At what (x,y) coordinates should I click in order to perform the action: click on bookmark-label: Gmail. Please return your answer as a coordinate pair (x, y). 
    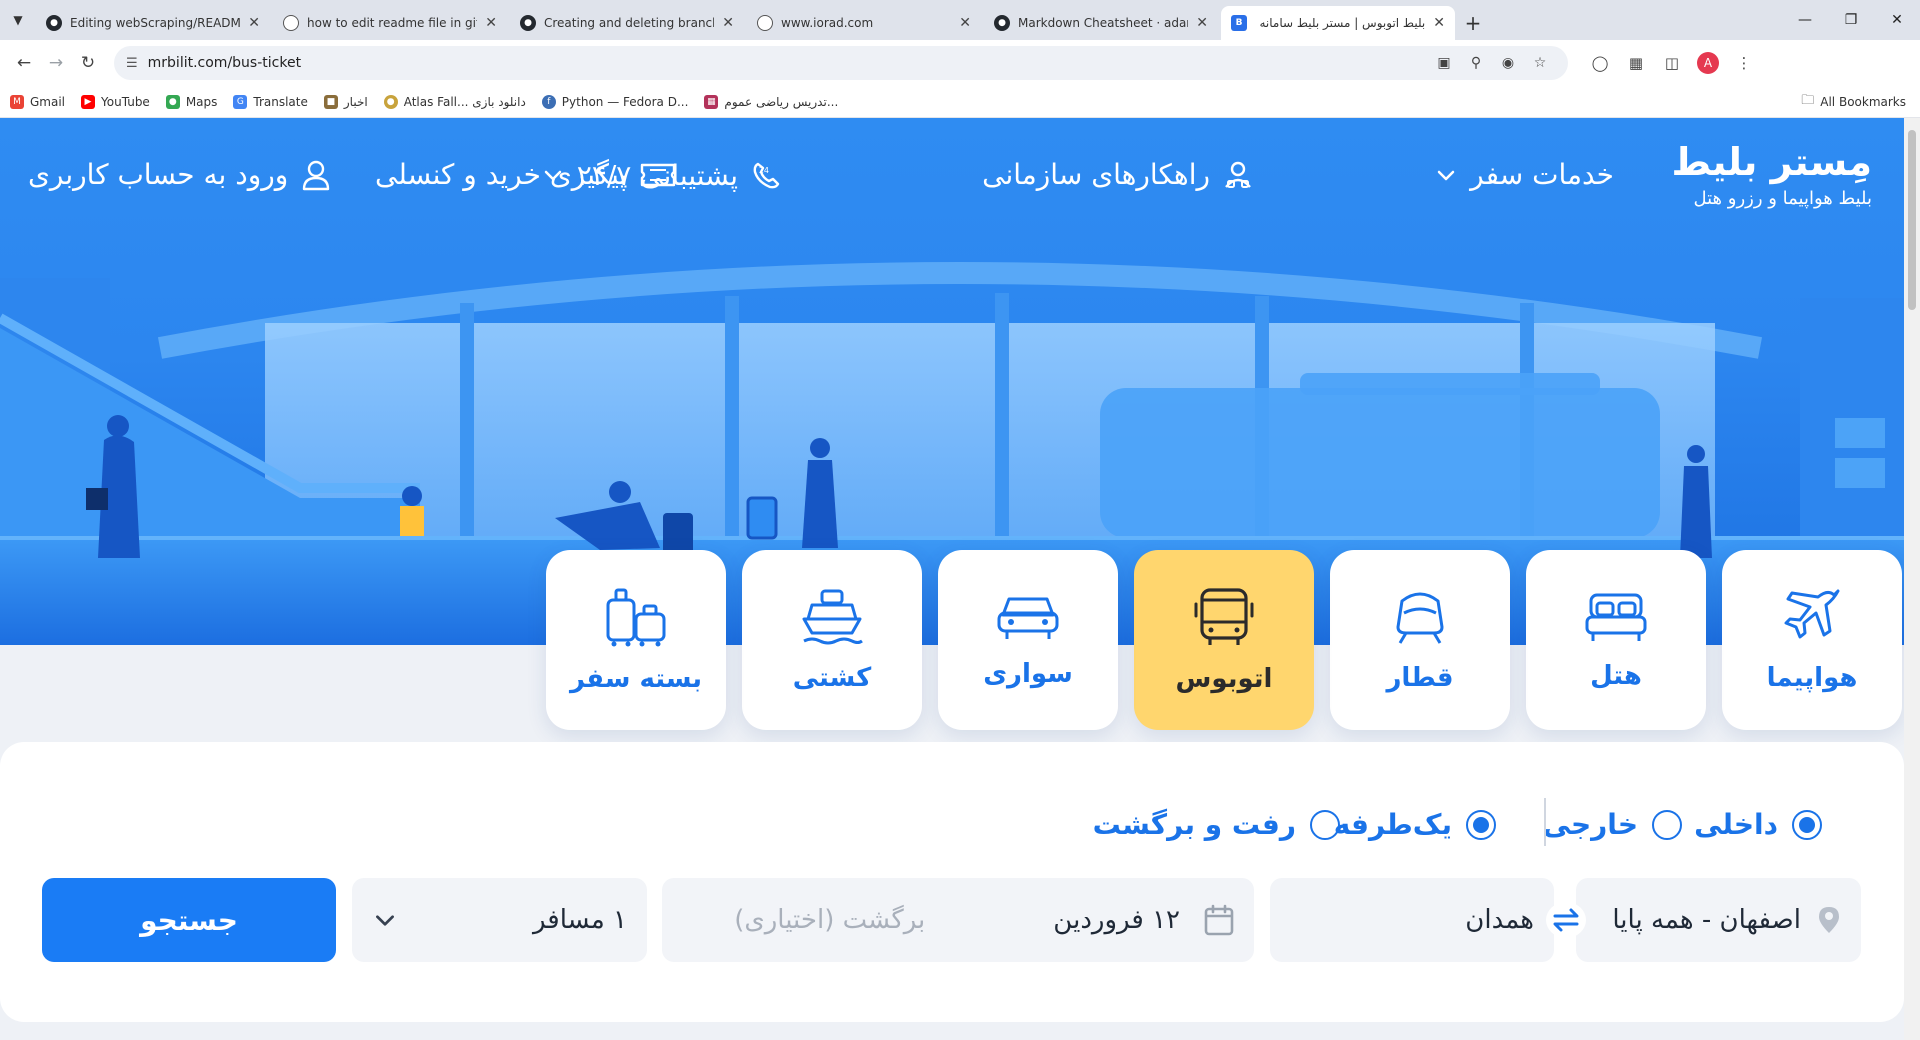
    Looking at the image, I should click on (48, 101).